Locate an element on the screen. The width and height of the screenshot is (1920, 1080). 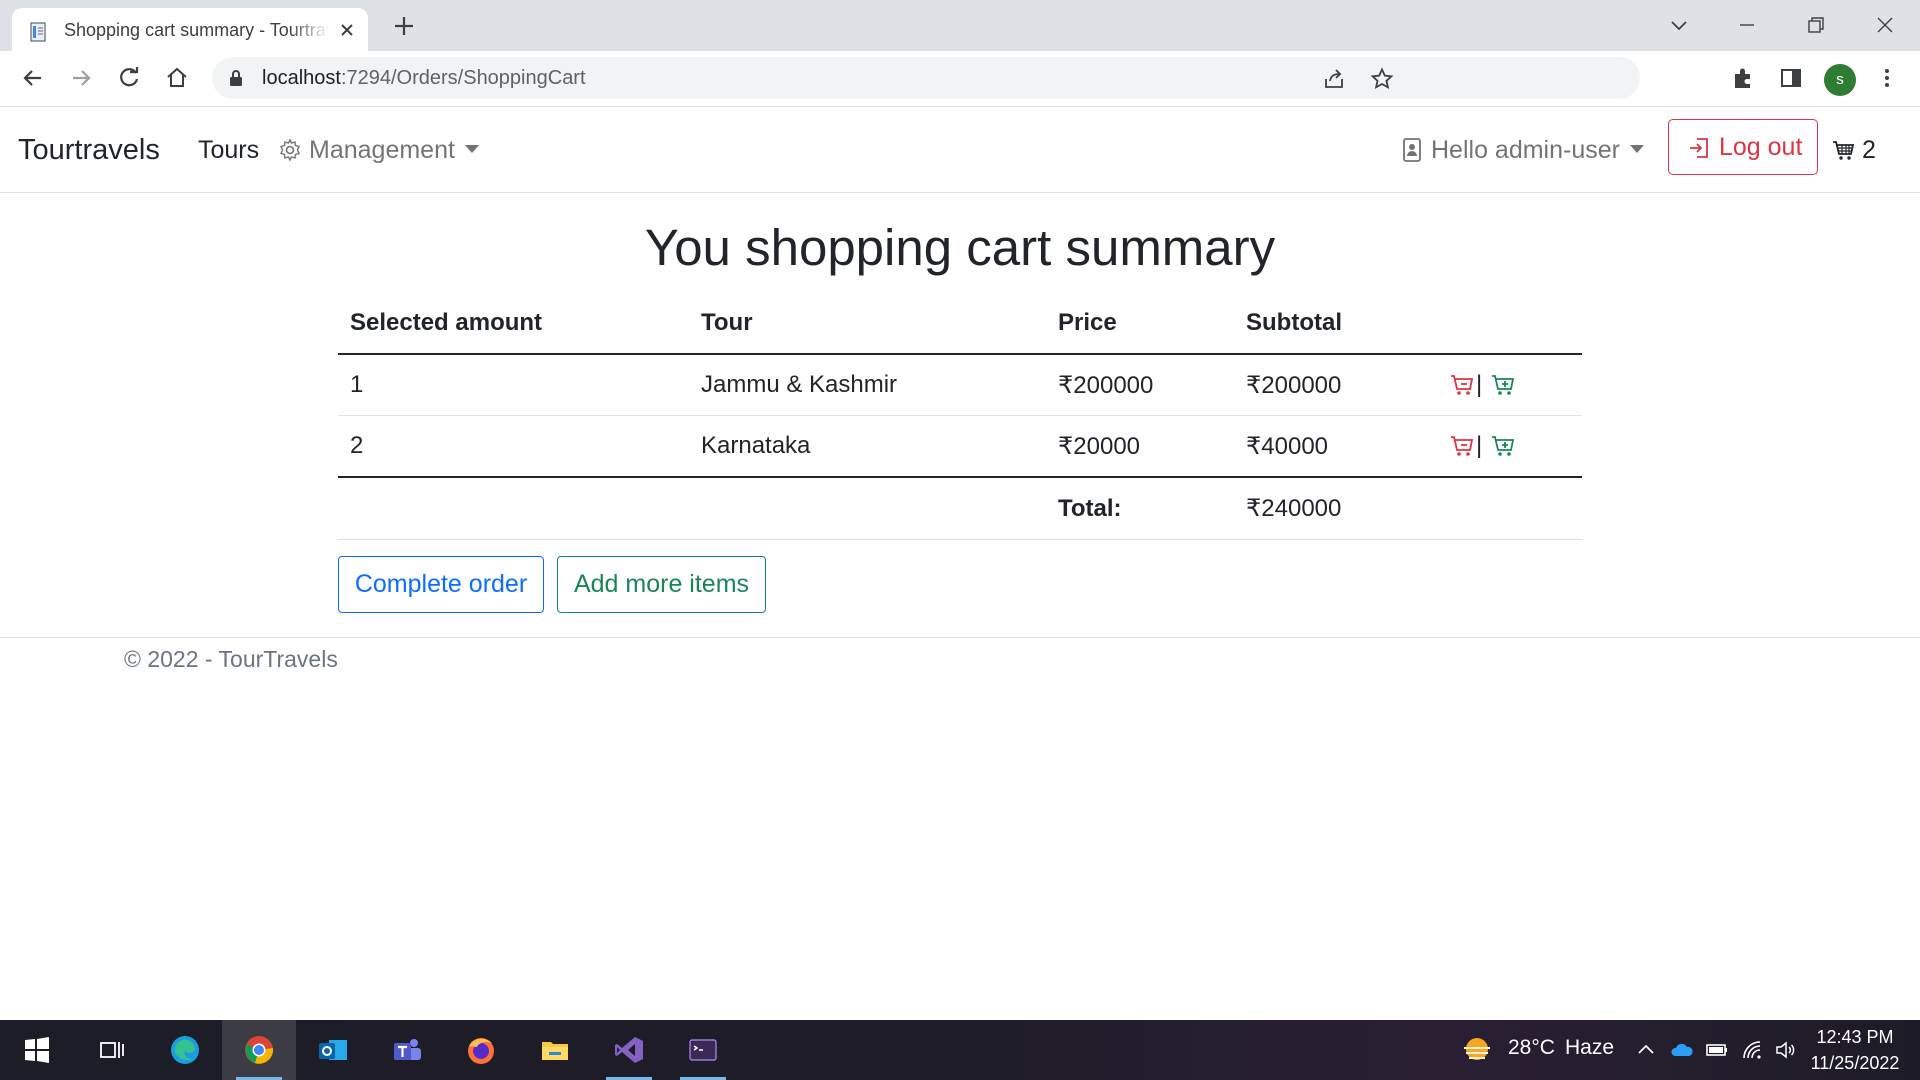
task-view-button is located at coordinates (111, 1050).